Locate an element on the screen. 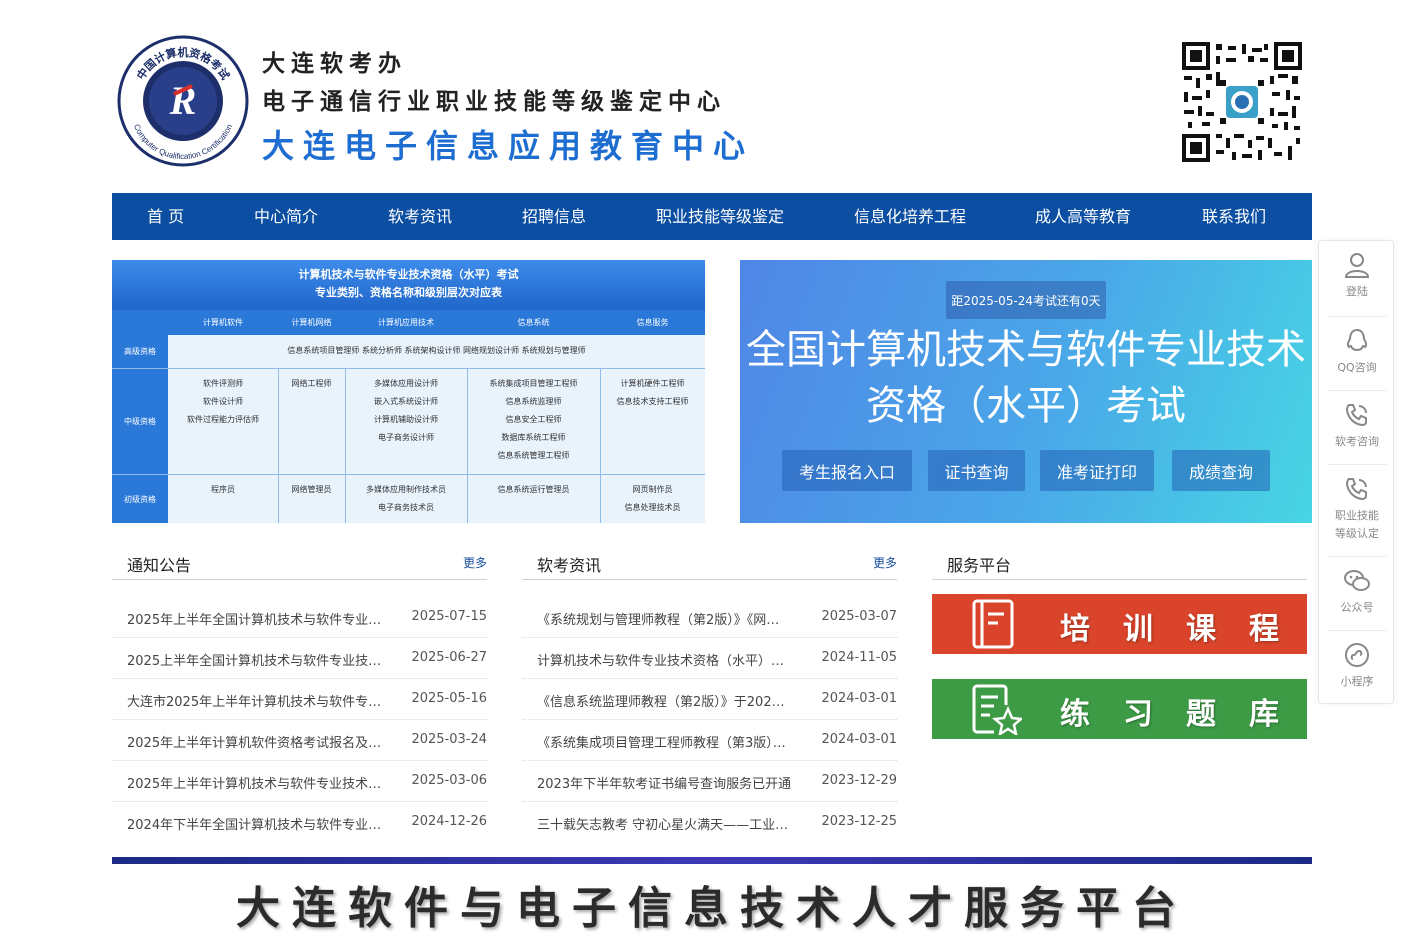  score-query-button: 成绩查询 is located at coordinates (1221, 470).